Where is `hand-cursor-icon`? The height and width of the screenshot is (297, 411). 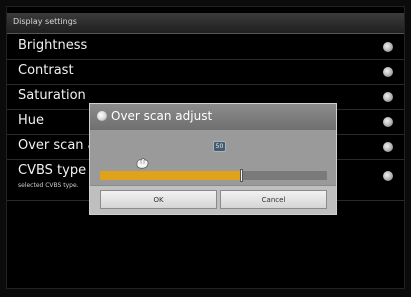
hand-cursor-icon is located at coordinates (142, 163).